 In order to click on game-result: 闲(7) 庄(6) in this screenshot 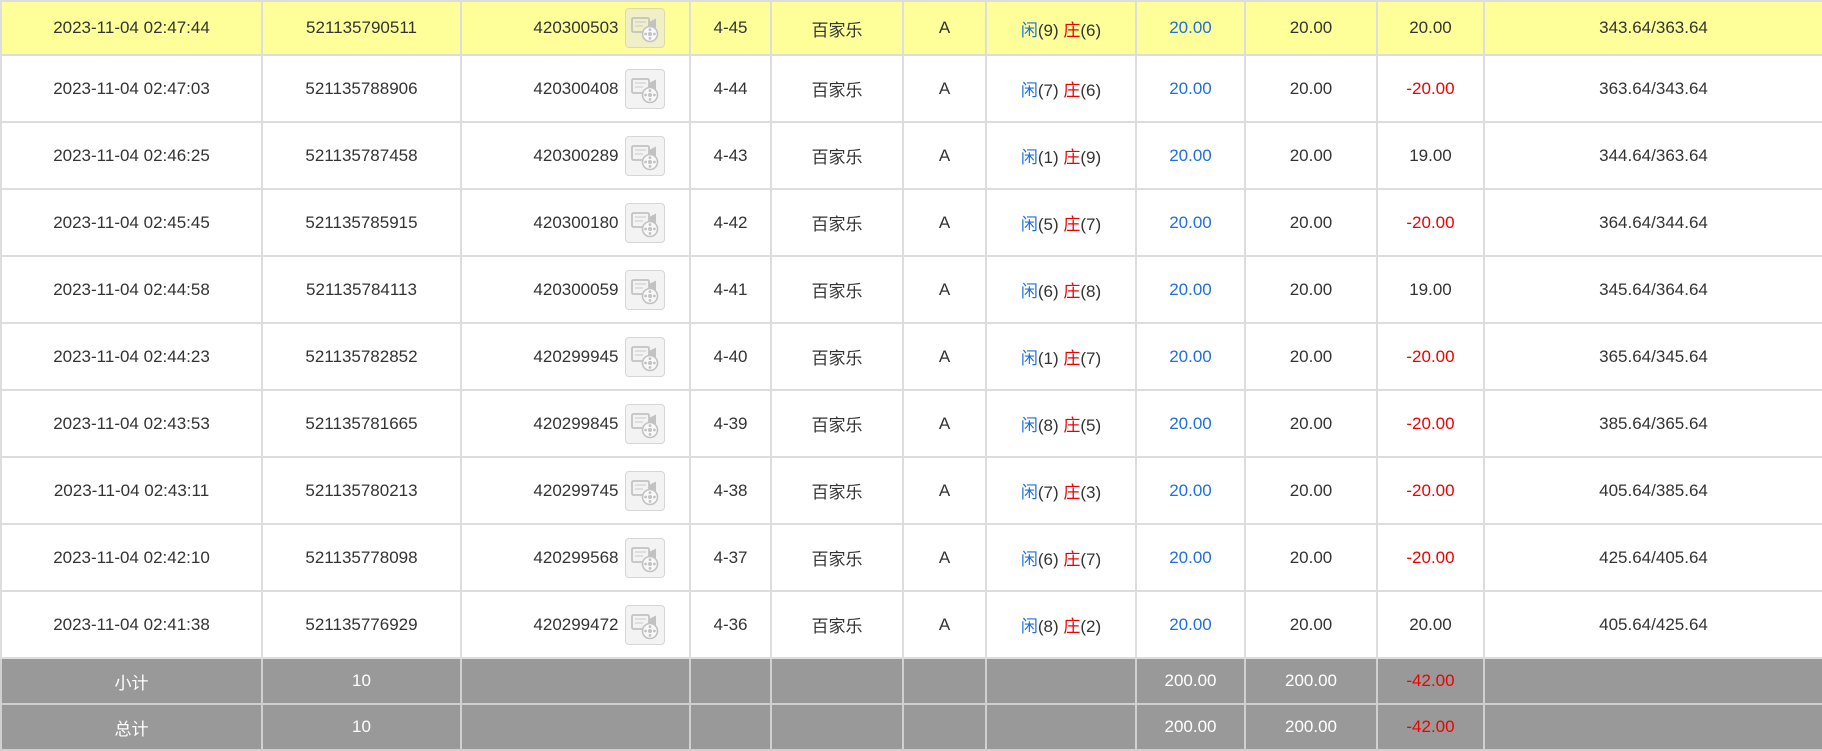, I will do `click(1061, 88)`.